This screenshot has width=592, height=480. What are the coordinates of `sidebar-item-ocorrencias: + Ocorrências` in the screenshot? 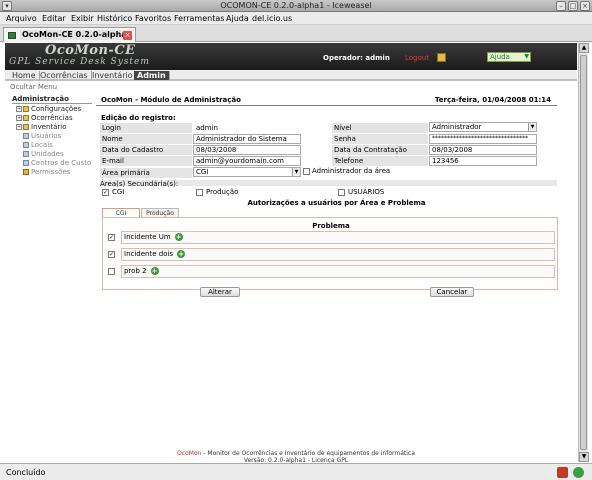 It's located at (44, 118).